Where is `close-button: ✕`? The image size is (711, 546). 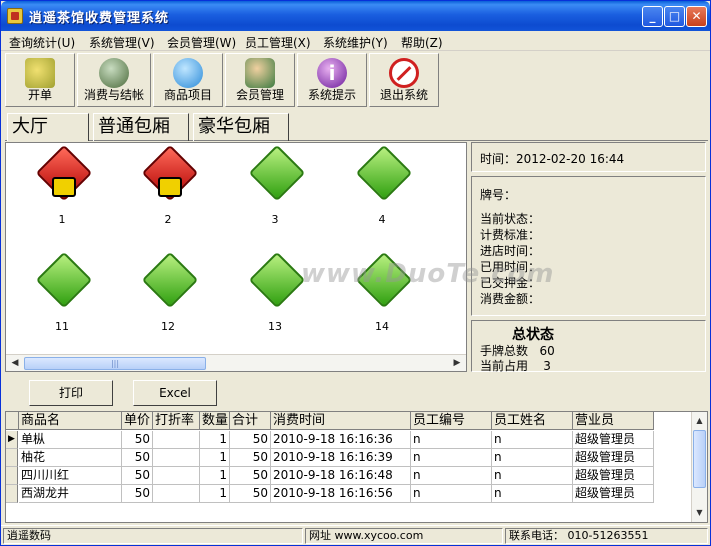
close-button: ✕ is located at coordinates (696, 16).